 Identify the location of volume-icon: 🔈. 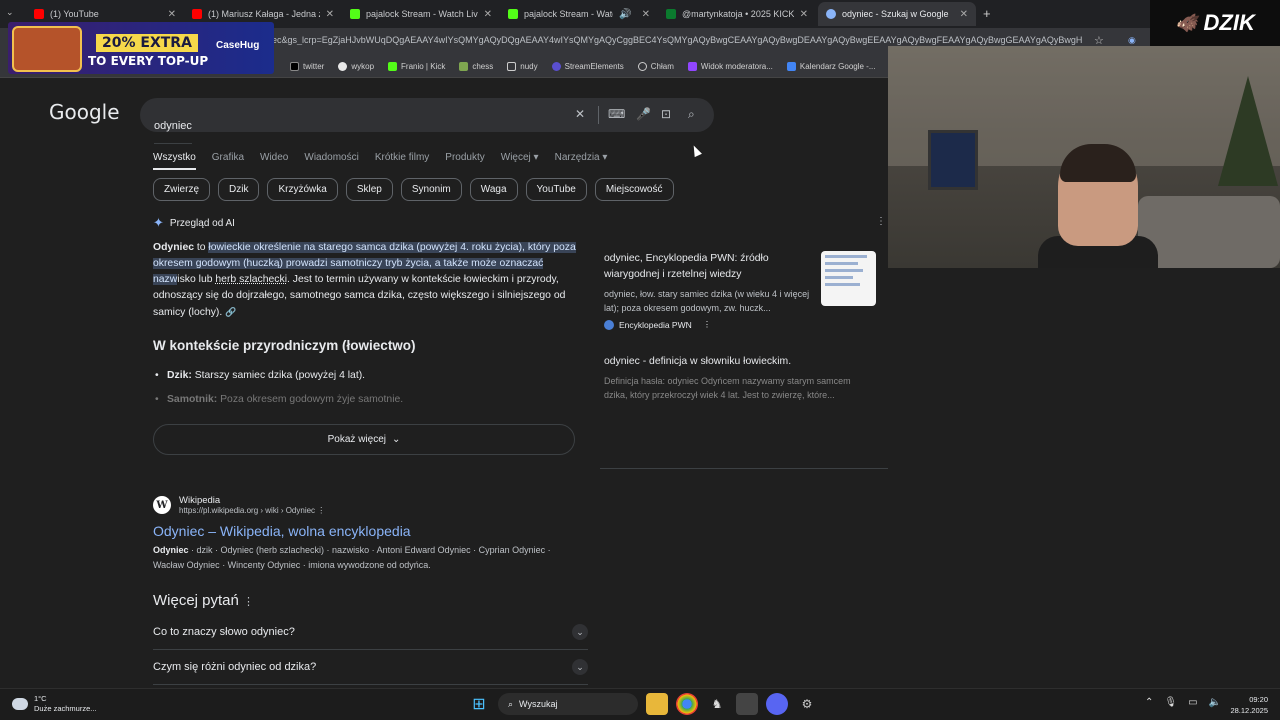
(1215, 702).